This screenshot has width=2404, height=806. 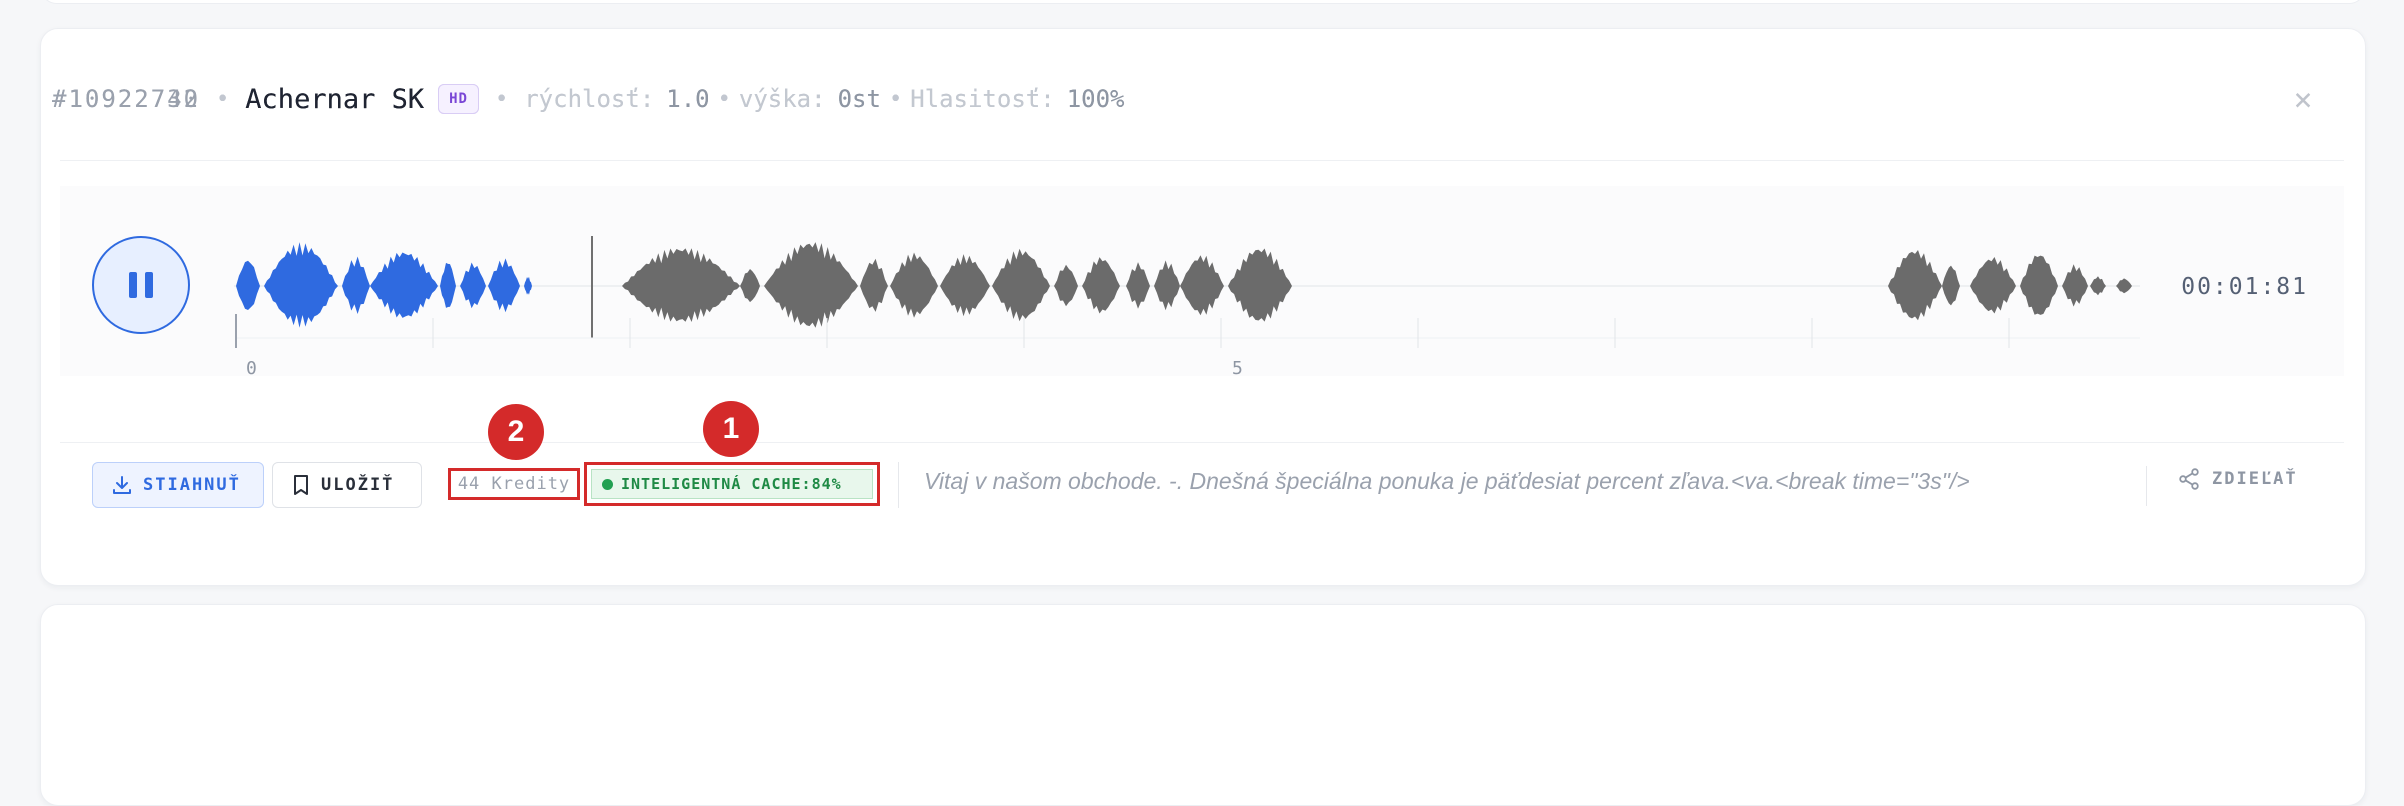 I want to click on annotation-marker-2: 2, so click(x=516, y=432).